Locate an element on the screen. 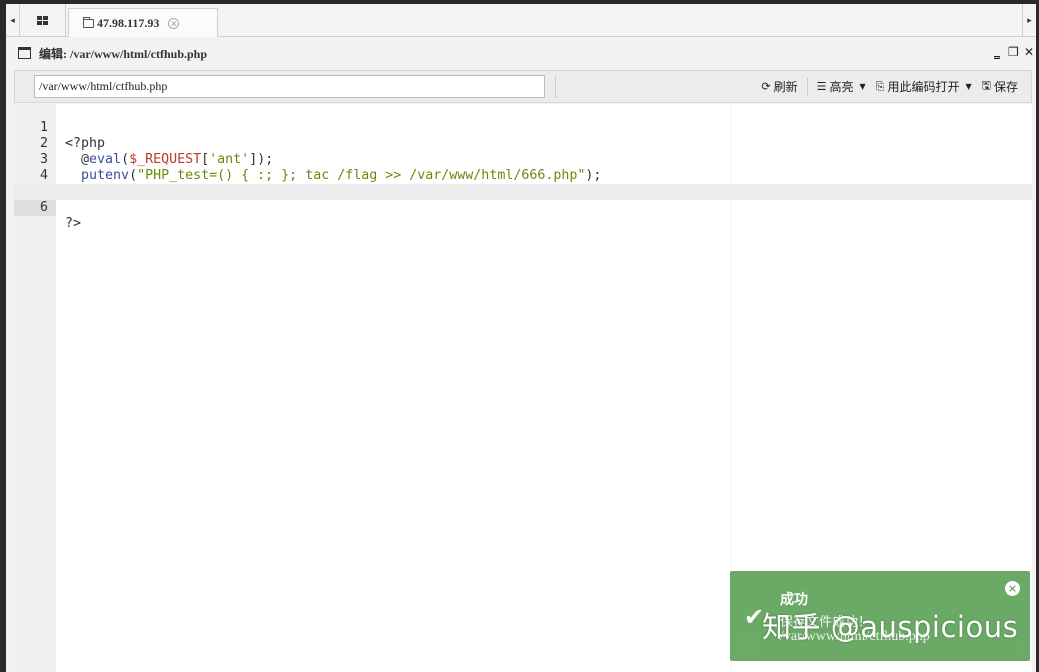  refresh-icon: ⟳ is located at coordinates (766, 86).